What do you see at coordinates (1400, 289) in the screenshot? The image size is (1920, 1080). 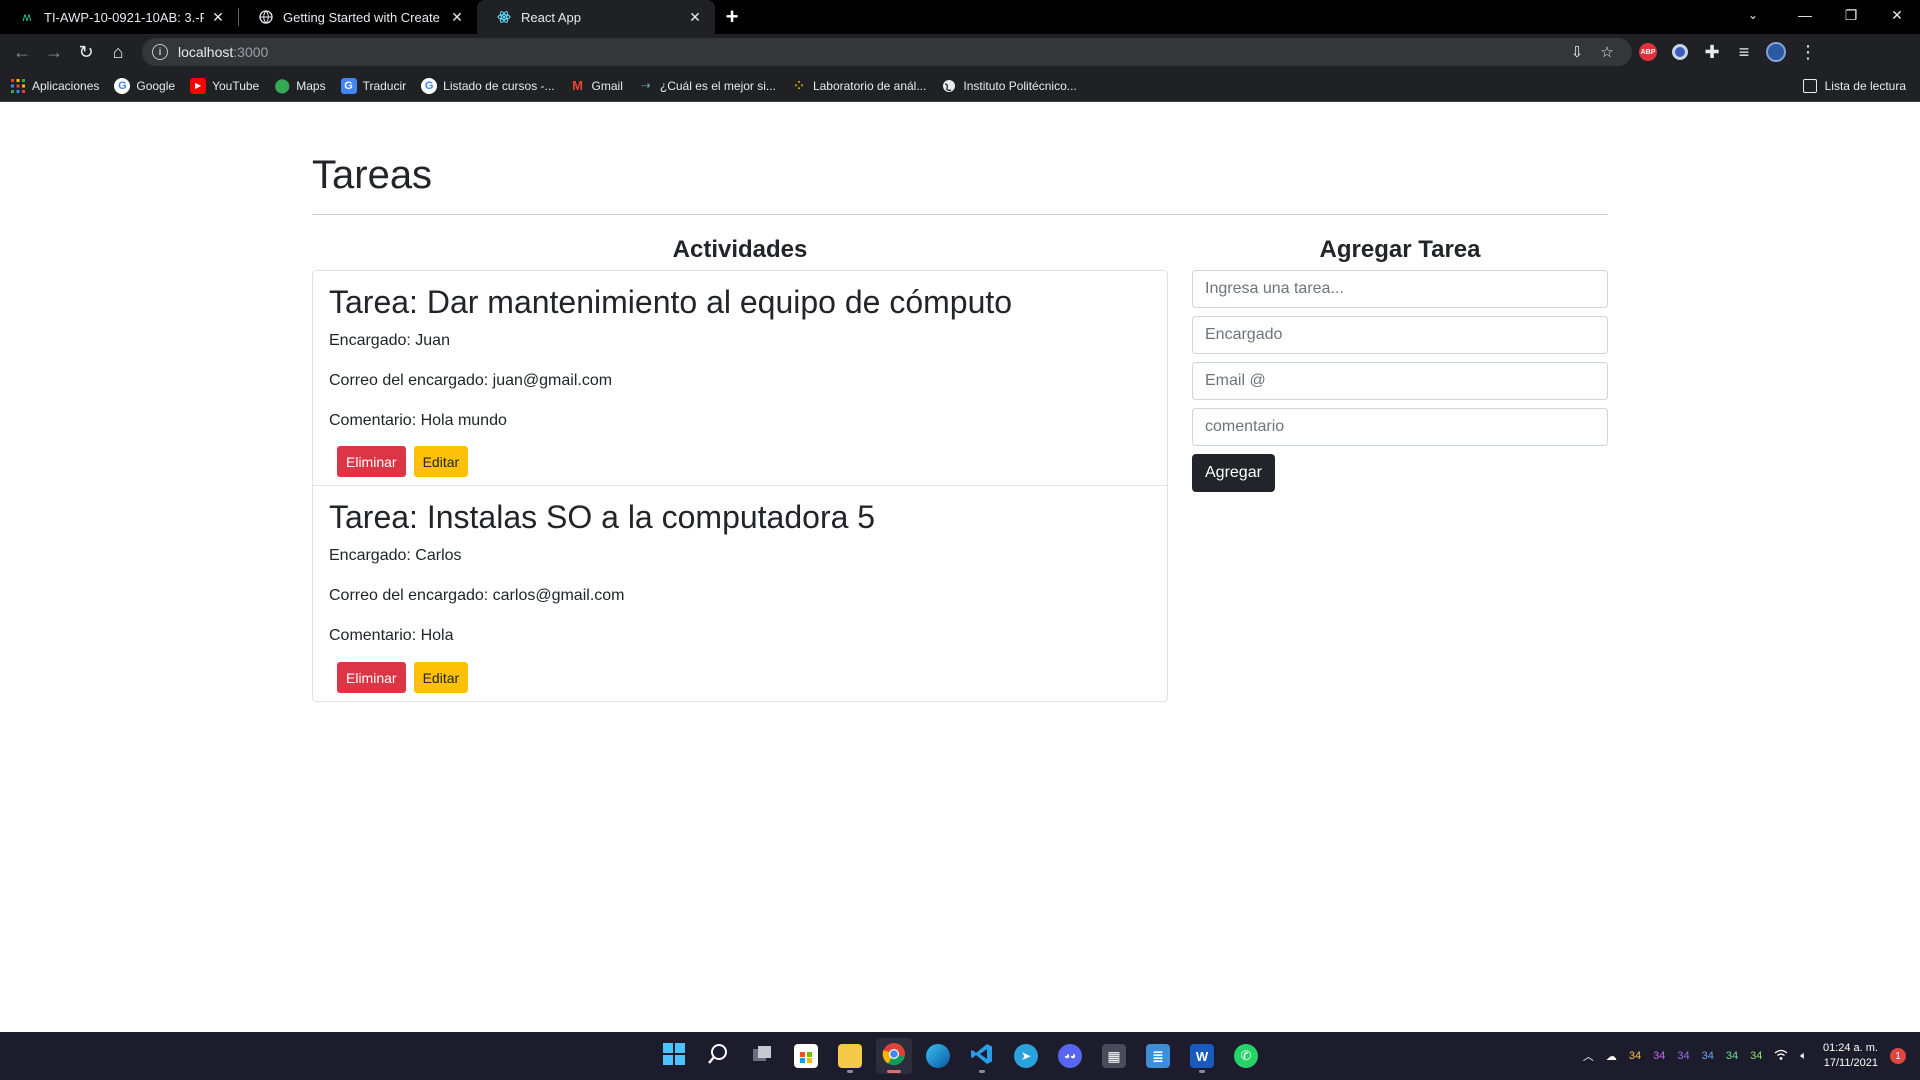 I see `task-input` at bounding box center [1400, 289].